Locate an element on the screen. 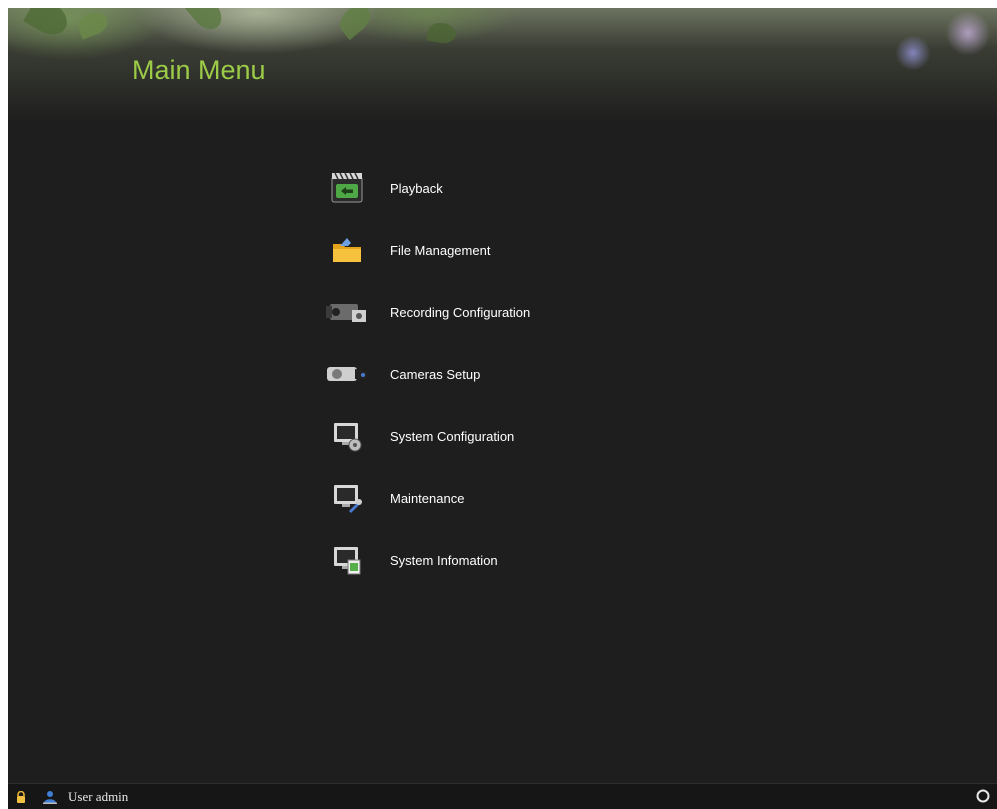 This screenshot has width=997, height=809. menu-item-label: Recording Configuration is located at coordinates (460, 312).